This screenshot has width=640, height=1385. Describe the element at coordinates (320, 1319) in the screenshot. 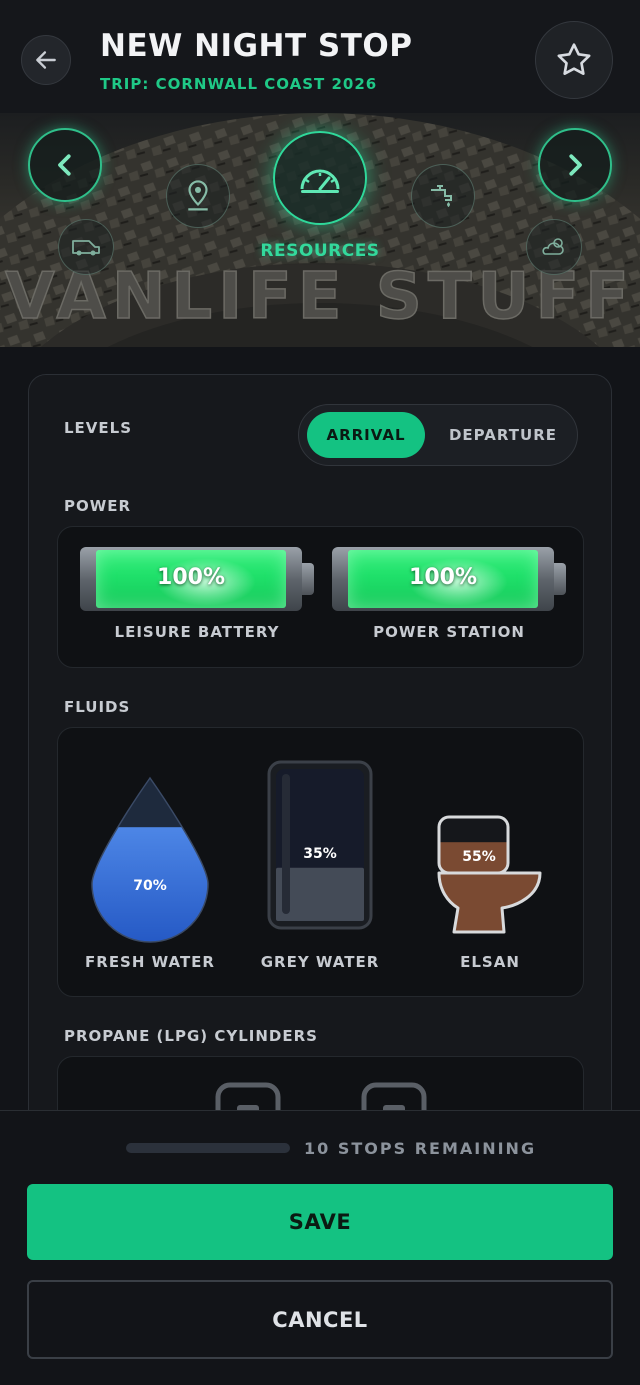

I see `cancel-button: CANCEL` at that location.